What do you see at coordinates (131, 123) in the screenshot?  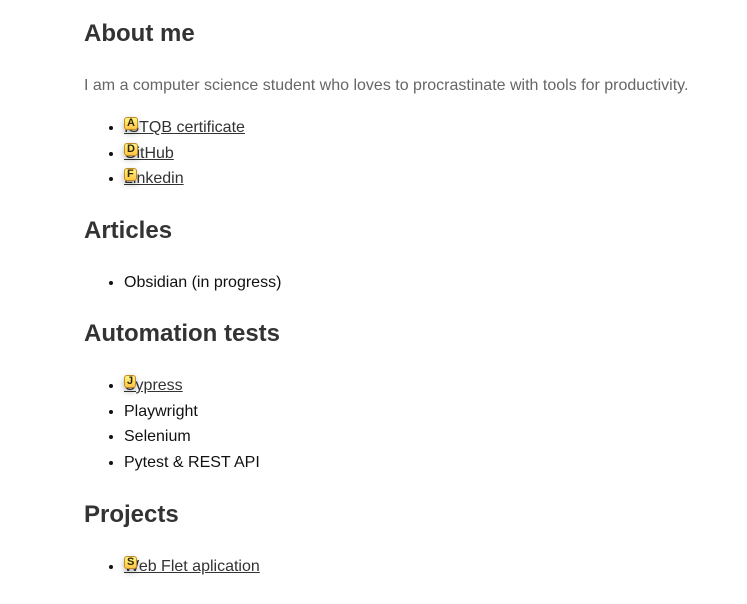 I see `link-hint-badge: A` at bounding box center [131, 123].